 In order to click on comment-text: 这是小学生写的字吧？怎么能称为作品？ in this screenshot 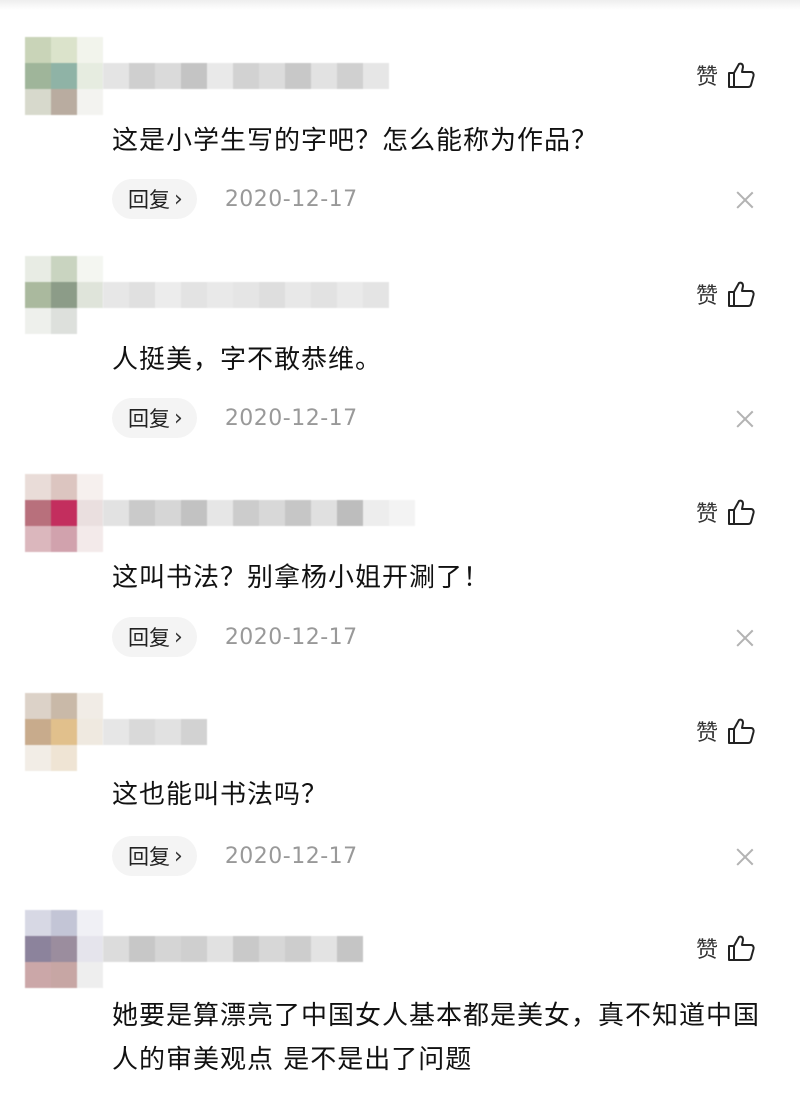, I will do `click(355, 141)`.